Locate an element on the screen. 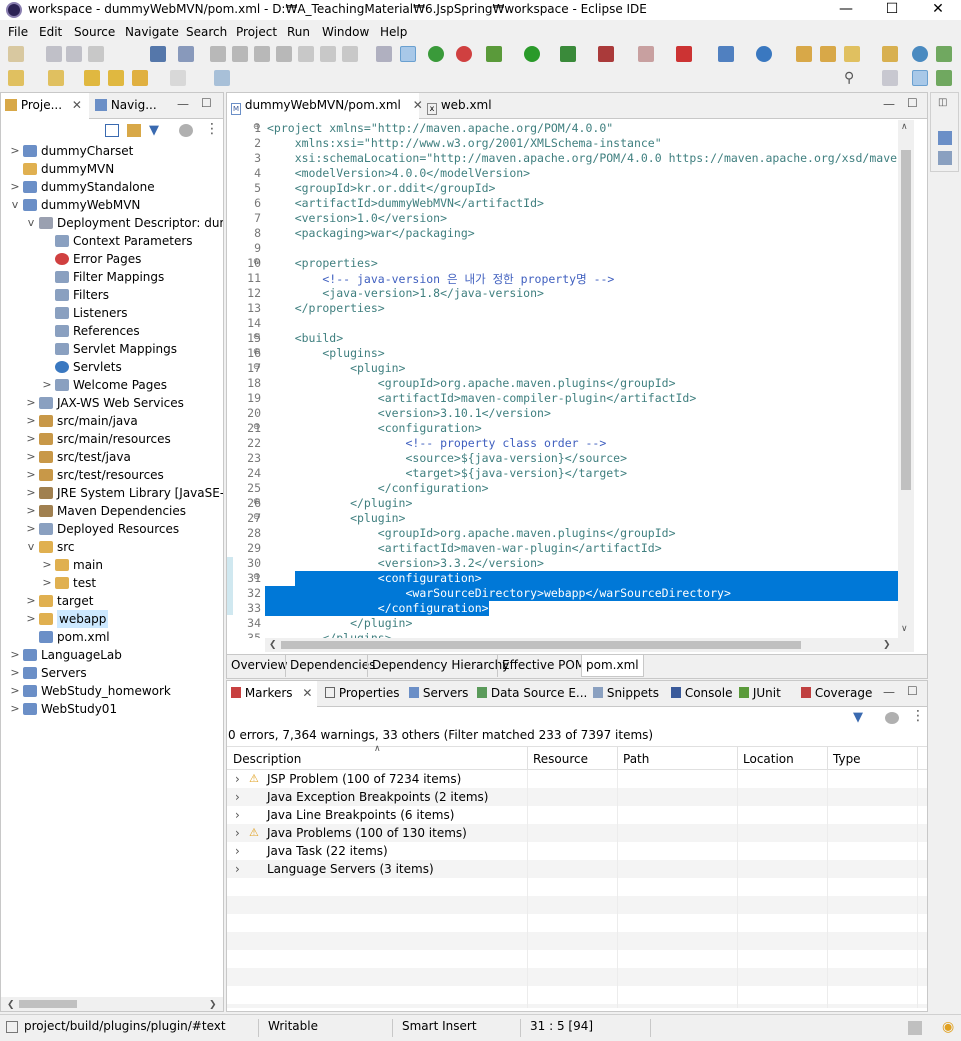 This screenshot has width=961, height=1041. tree-item: Context Parameters is located at coordinates (112, 241).